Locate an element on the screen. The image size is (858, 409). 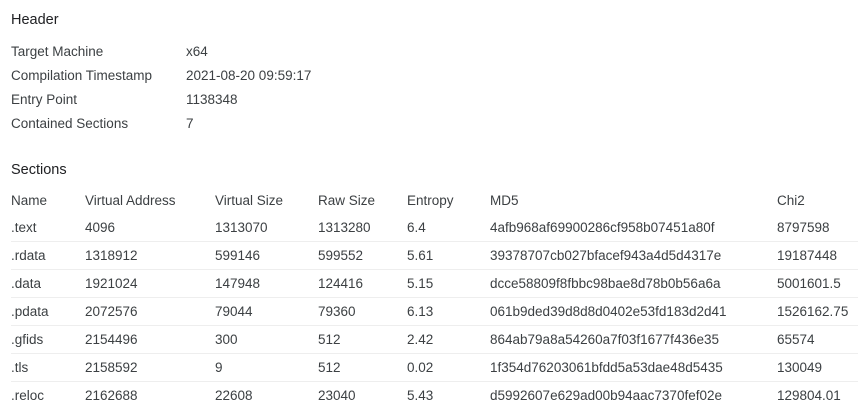
header-title: Header is located at coordinates (35, 20).